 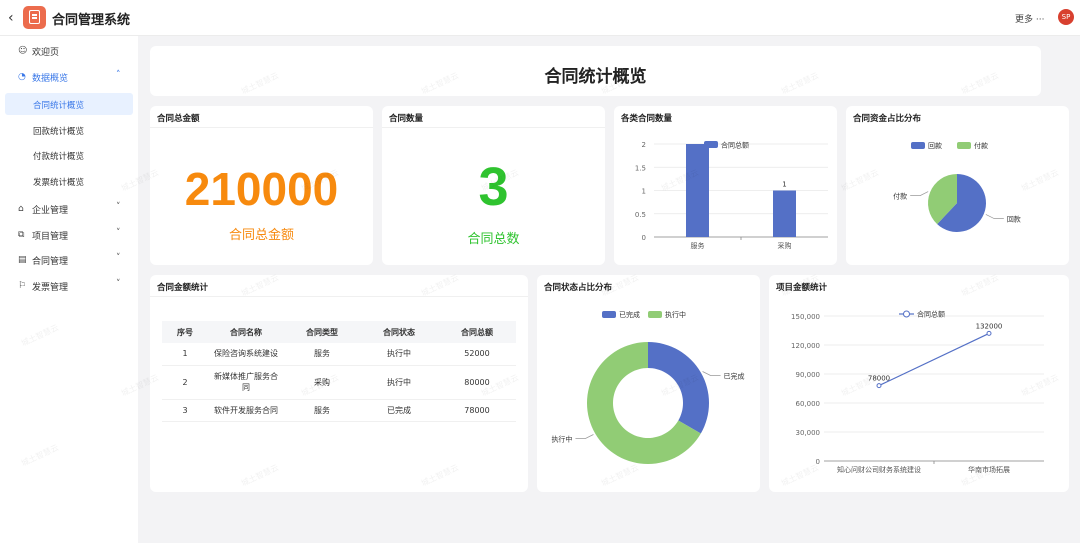 I want to click on sidebar-item-project: ⧉ 项目管理 ˅, so click(x=69, y=235).